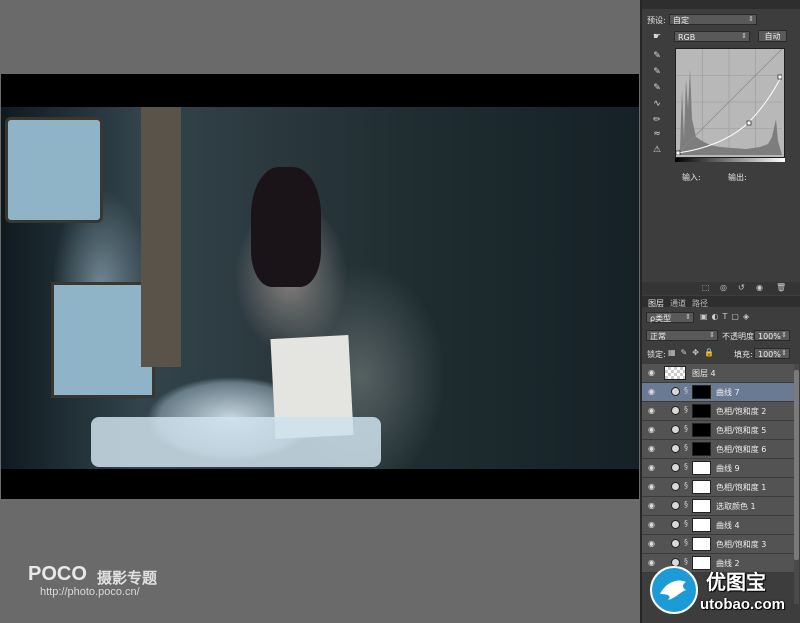 This screenshot has width=800, height=623. Describe the element at coordinates (712, 36) in the screenshot. I see `channel-select: RGB` at that location.